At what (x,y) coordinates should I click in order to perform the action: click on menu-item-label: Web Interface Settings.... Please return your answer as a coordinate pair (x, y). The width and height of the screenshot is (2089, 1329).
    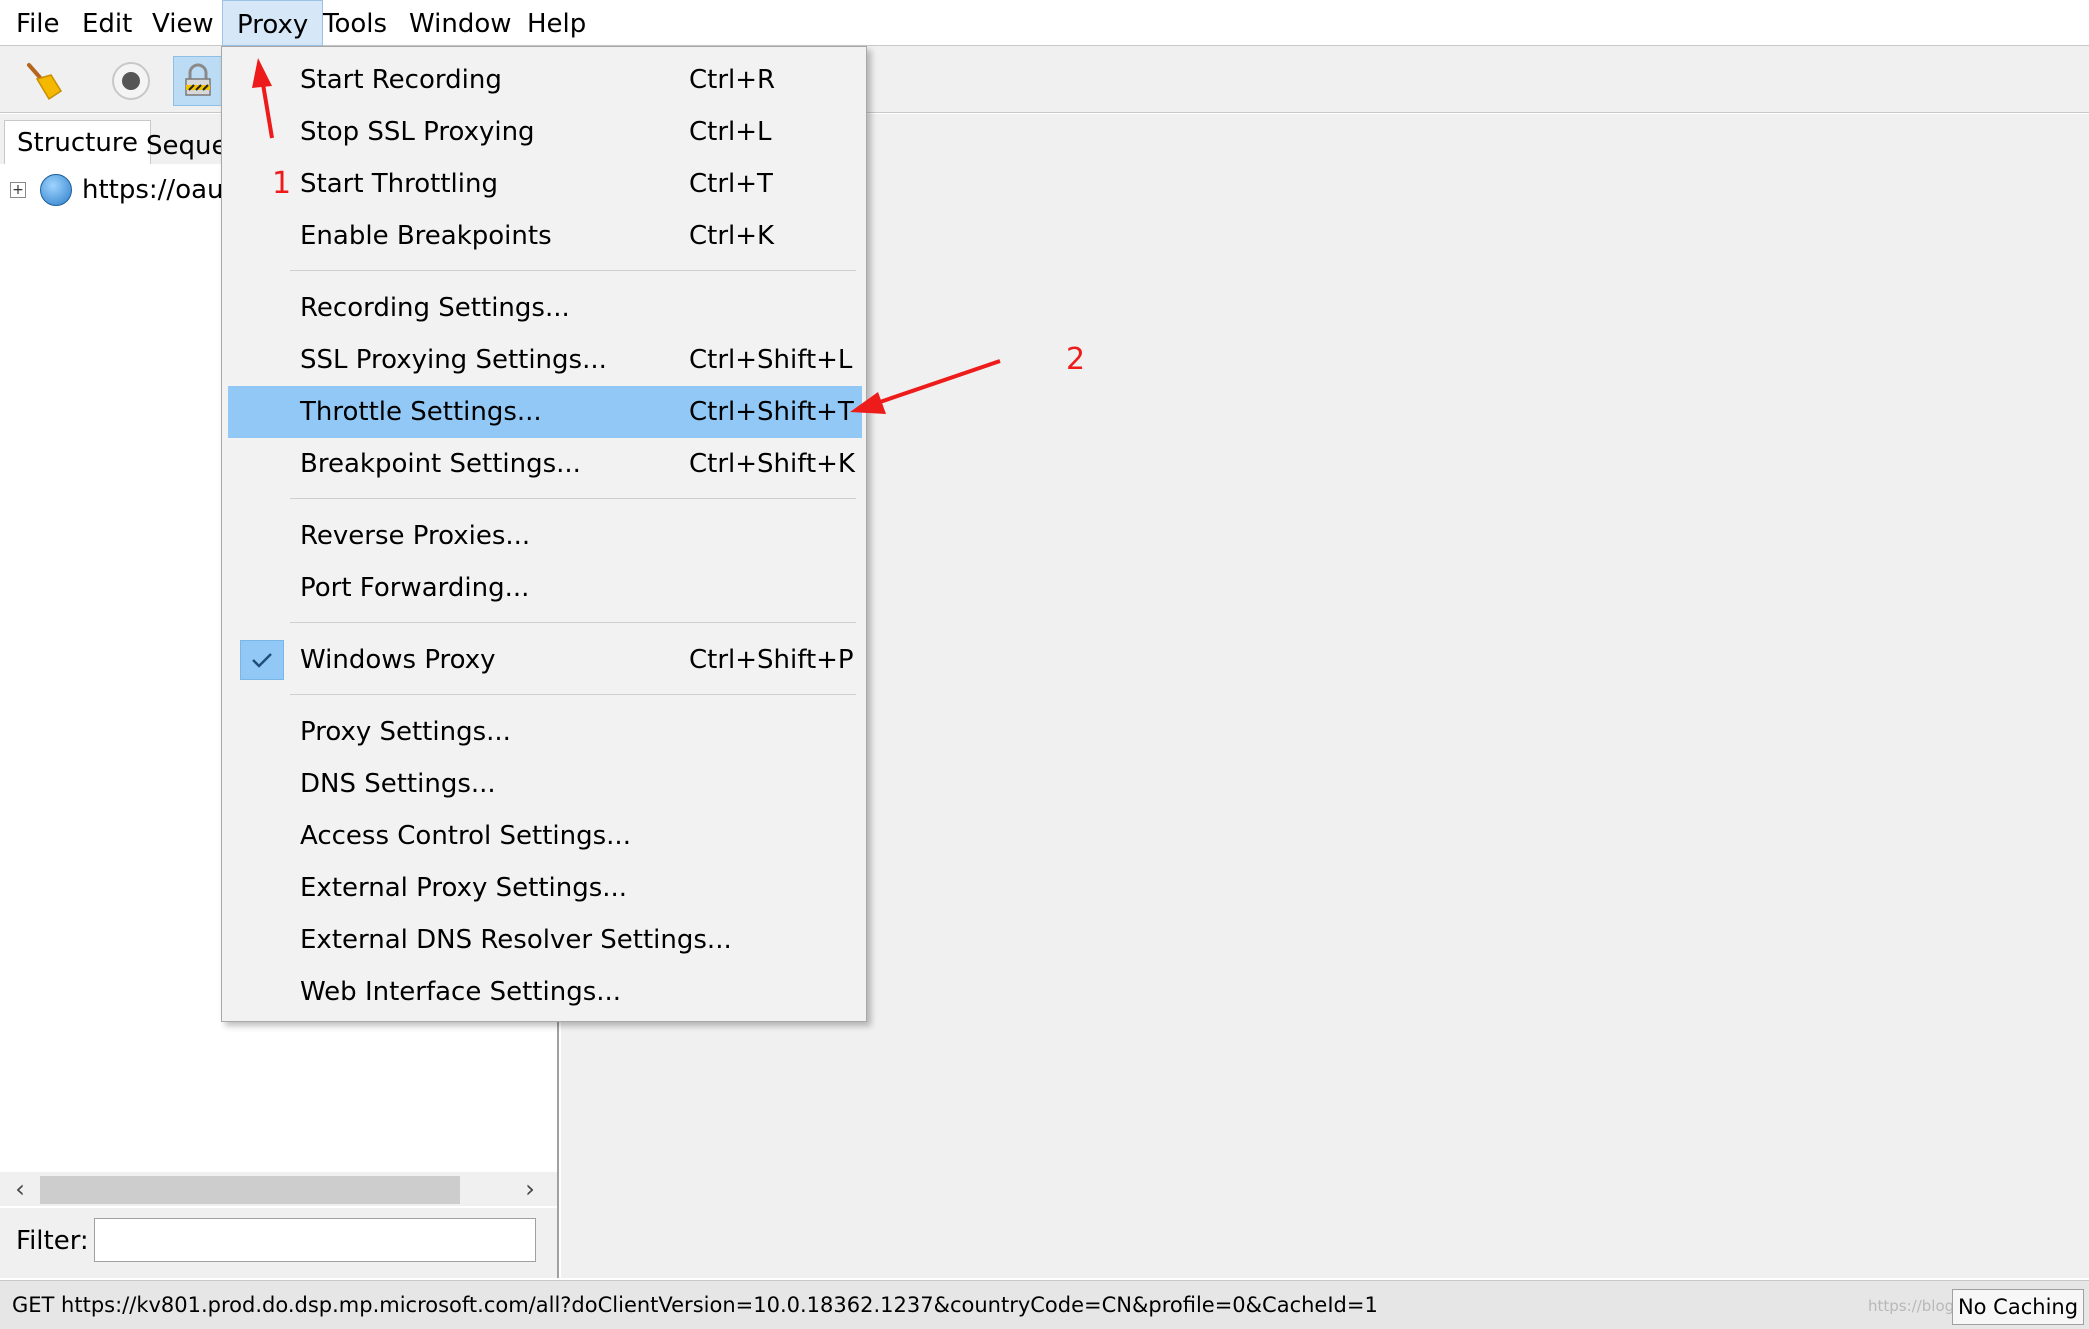
    Looking at the image, I should click on (461, 992).